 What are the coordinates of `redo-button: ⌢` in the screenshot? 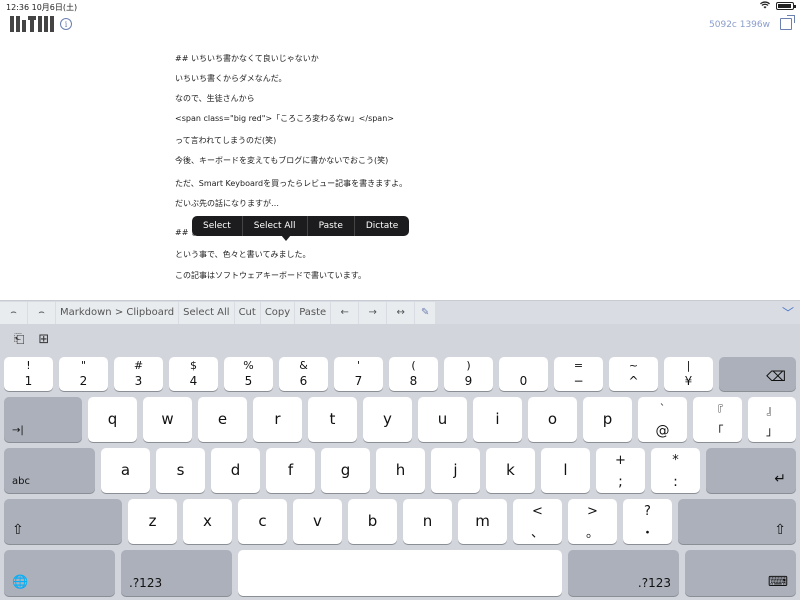 It's located at (41, 312).